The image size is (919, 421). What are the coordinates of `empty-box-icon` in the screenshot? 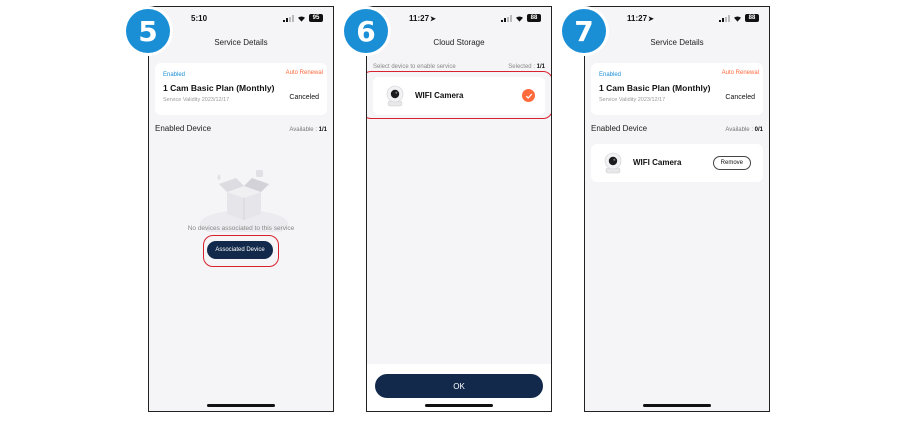 It's located at (244, 201).